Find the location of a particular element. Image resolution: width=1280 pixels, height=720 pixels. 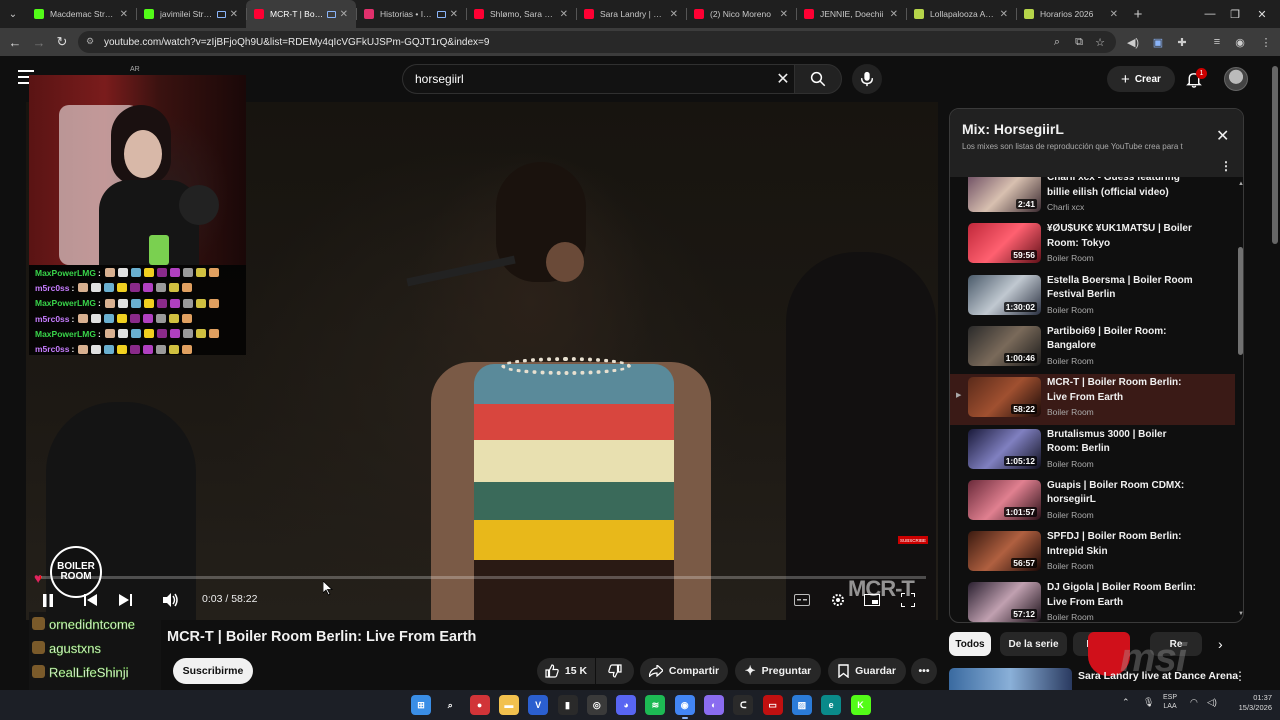

fullscreen-button is located at coordinates (908, 600).